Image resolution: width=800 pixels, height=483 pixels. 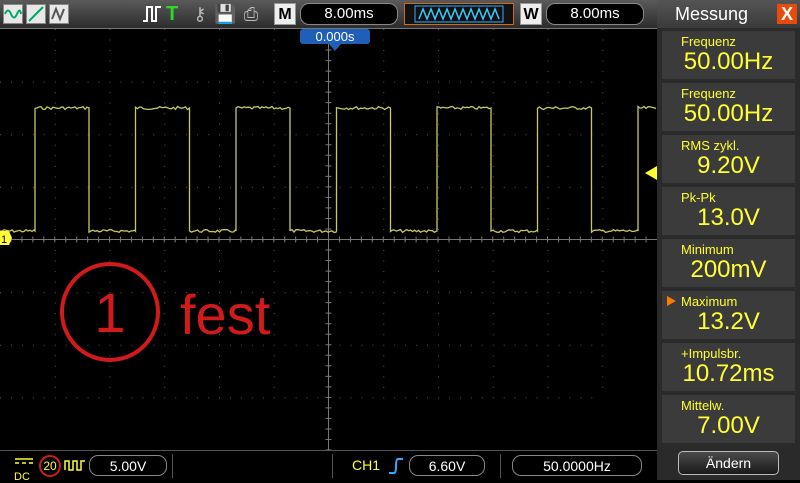 What do you see at coordinates (285, 14) in the screenshot?
I see `mode-m-button: M` at bounding box center [285, 14].